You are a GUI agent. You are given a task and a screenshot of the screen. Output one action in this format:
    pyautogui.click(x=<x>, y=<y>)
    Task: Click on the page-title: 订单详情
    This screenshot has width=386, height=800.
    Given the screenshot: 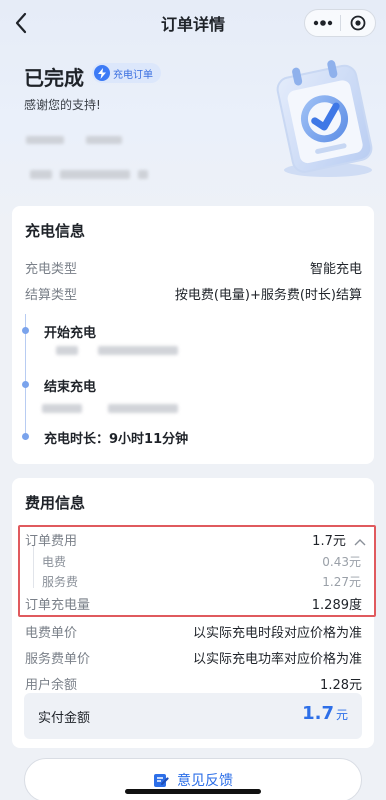 What is the action you would take?
    pyautogui.click(x=192, y=24)
    